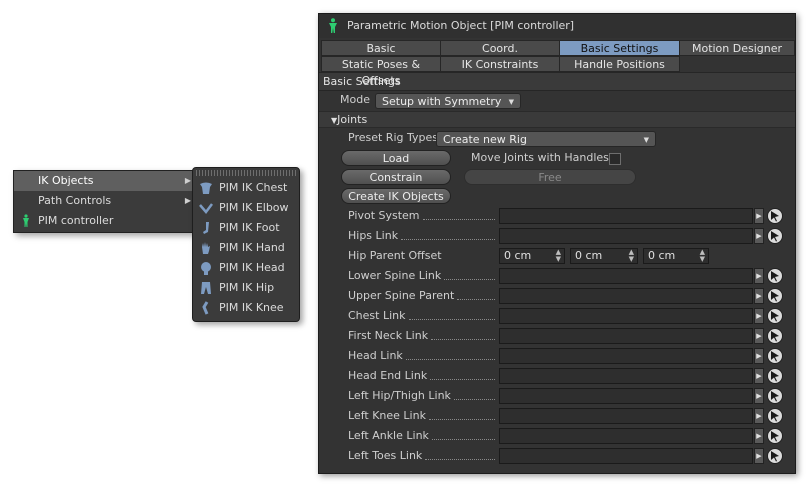 This screenshot has width=807, height=486. I want to click on tab-motion-designer: Motion Designer, so click(737, 48).